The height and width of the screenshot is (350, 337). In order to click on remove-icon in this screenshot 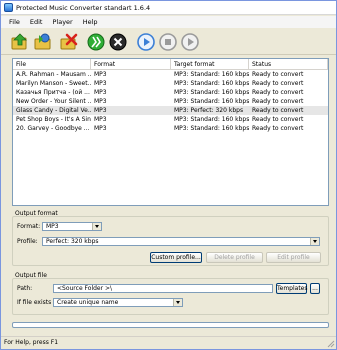, I will do `click(69, 41)`.